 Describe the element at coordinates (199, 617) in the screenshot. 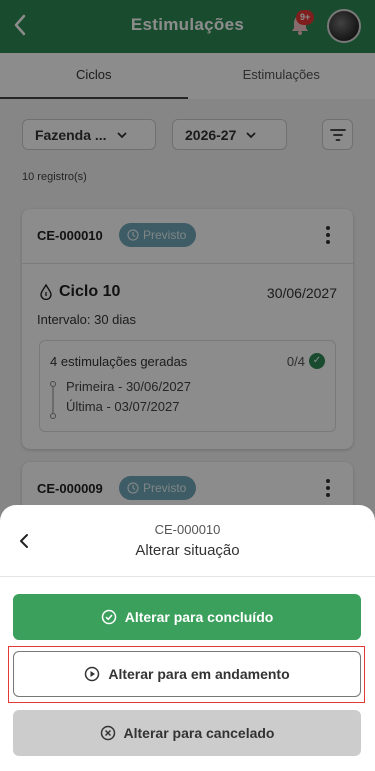

I see `mark-done-label: Alterar para concluído` at that location.